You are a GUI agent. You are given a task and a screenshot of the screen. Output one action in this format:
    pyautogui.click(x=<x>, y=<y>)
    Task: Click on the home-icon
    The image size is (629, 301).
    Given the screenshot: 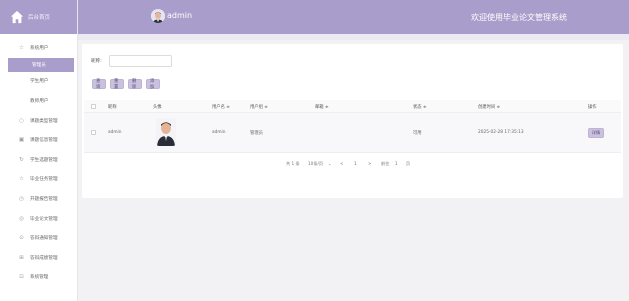 What is the action you would take?
    pyautogui.click(x=17, y=17)
    